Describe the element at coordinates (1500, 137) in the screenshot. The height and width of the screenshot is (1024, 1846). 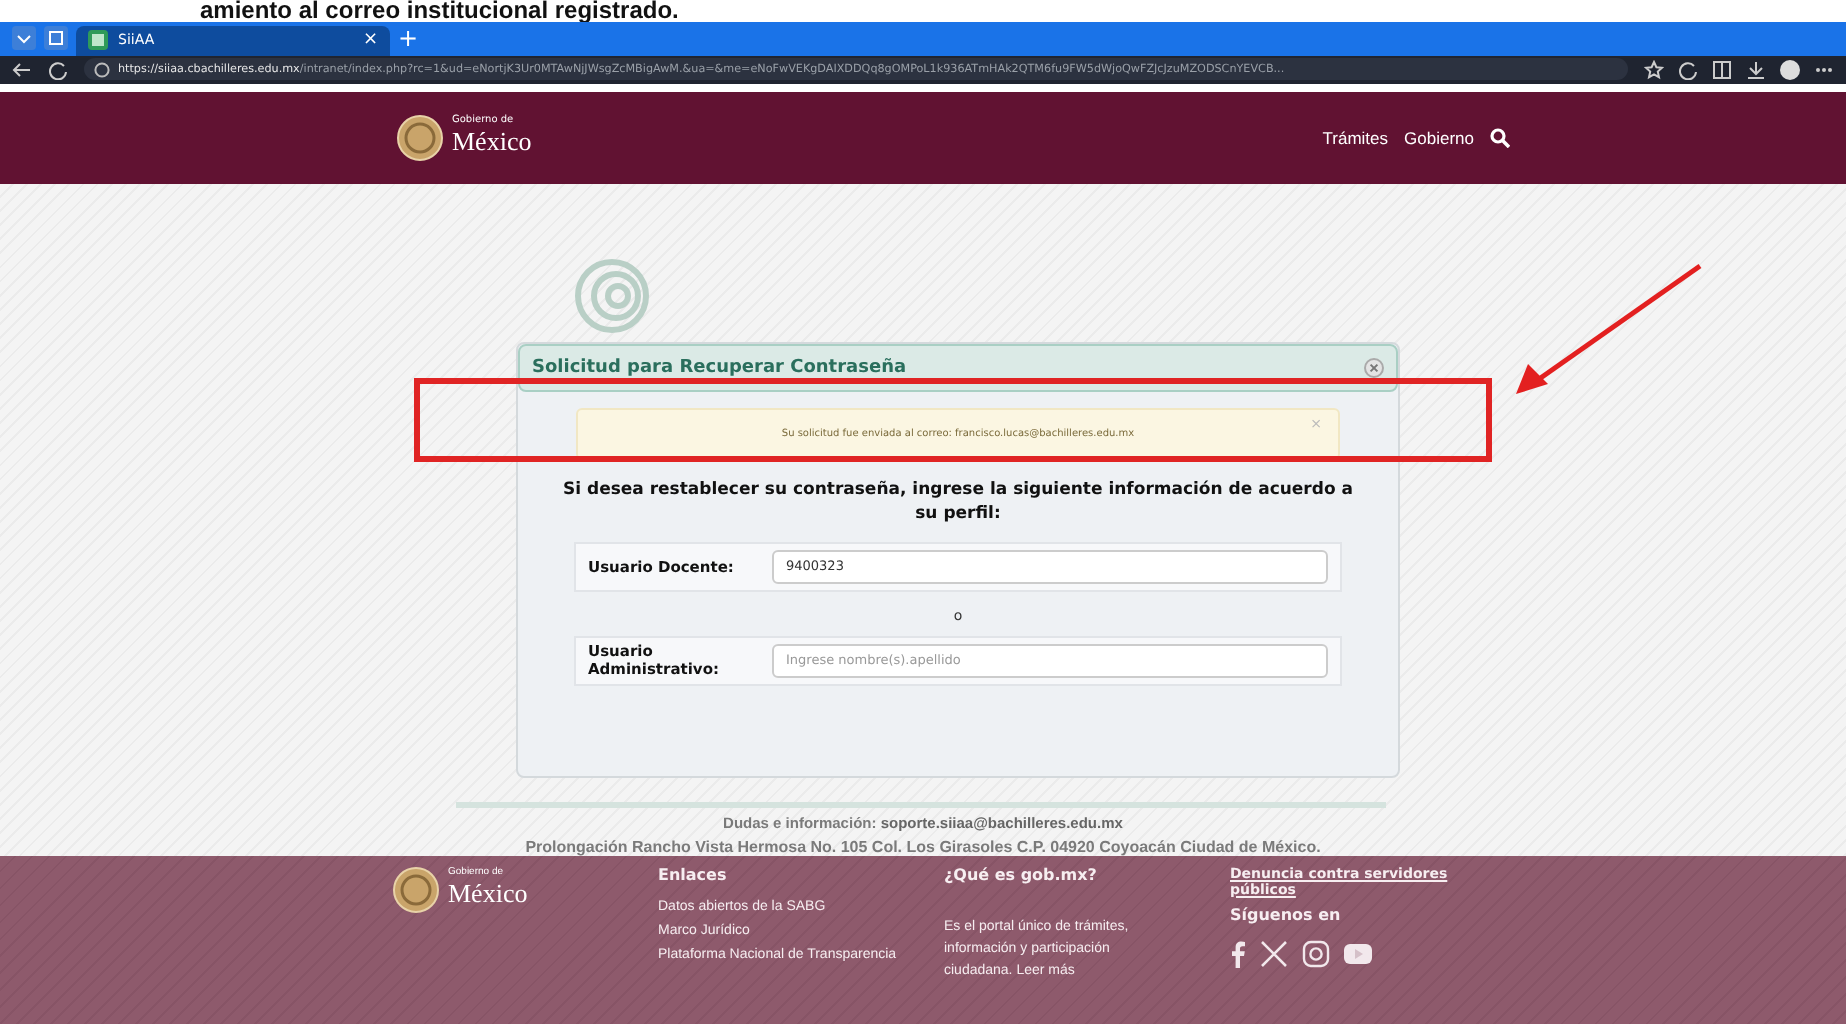
I see `search-icon` at that location.